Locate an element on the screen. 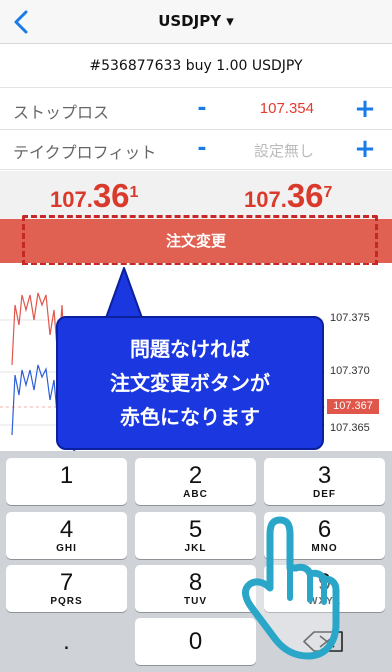 The image size is (392, 672). take-profit-row: テイクプロフィット - 設定無し + is located at coordinates (196, 149).